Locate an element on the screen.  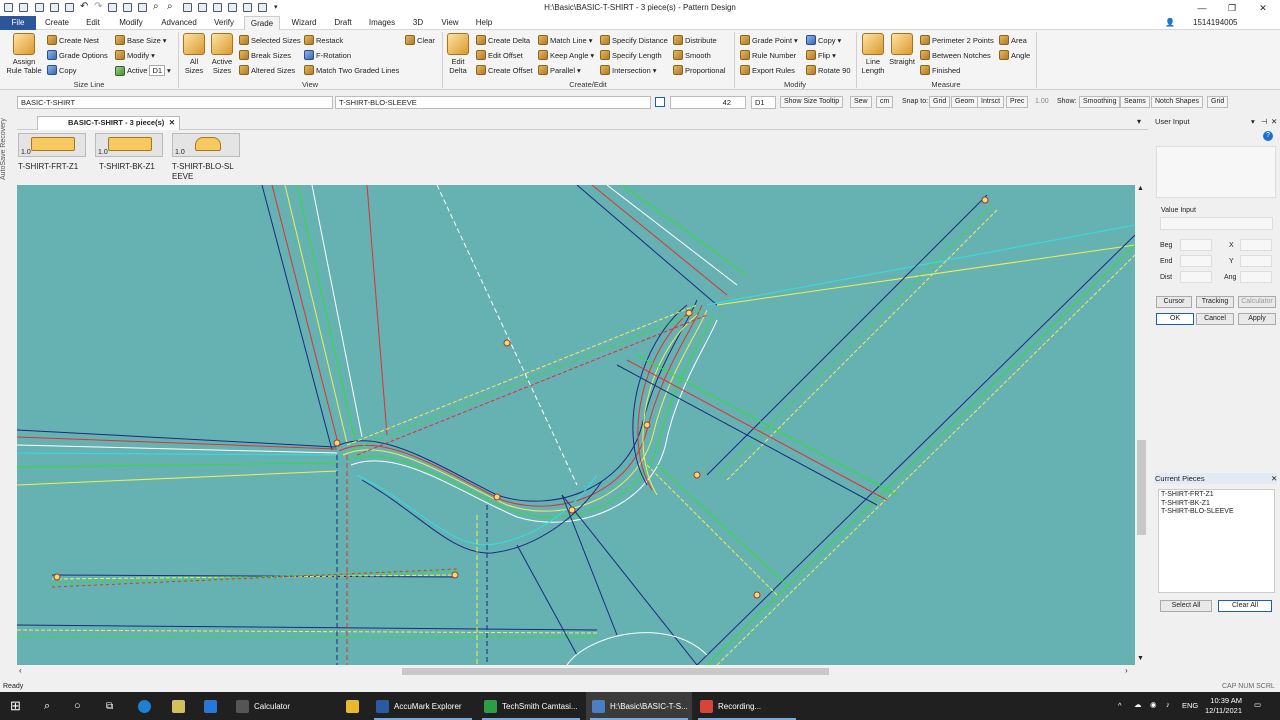
task-view-icon: ⧉ is located at coordinates (114, 706).